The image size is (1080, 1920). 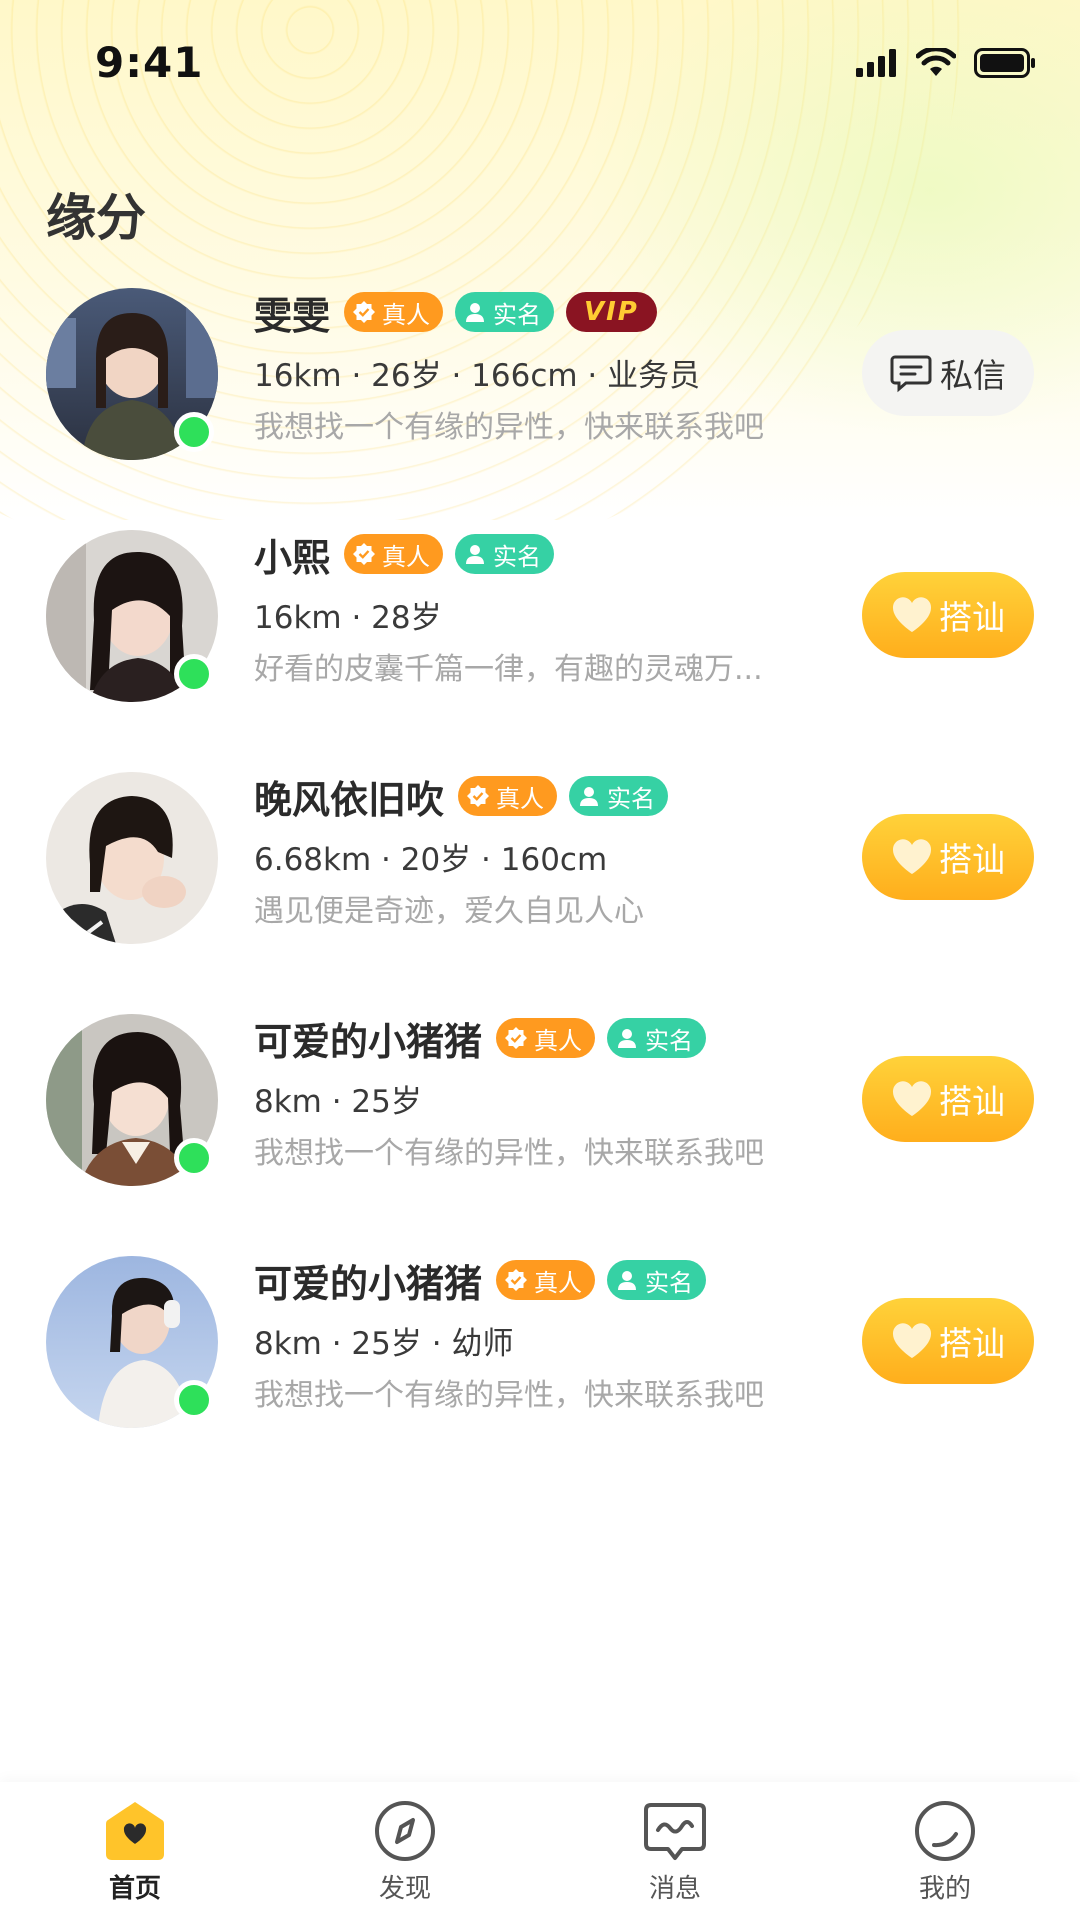 What do you see at coordinates (134, 1889) in the screenshot?
I see `tab-label: 首页` at bounding box center [134, 1889].